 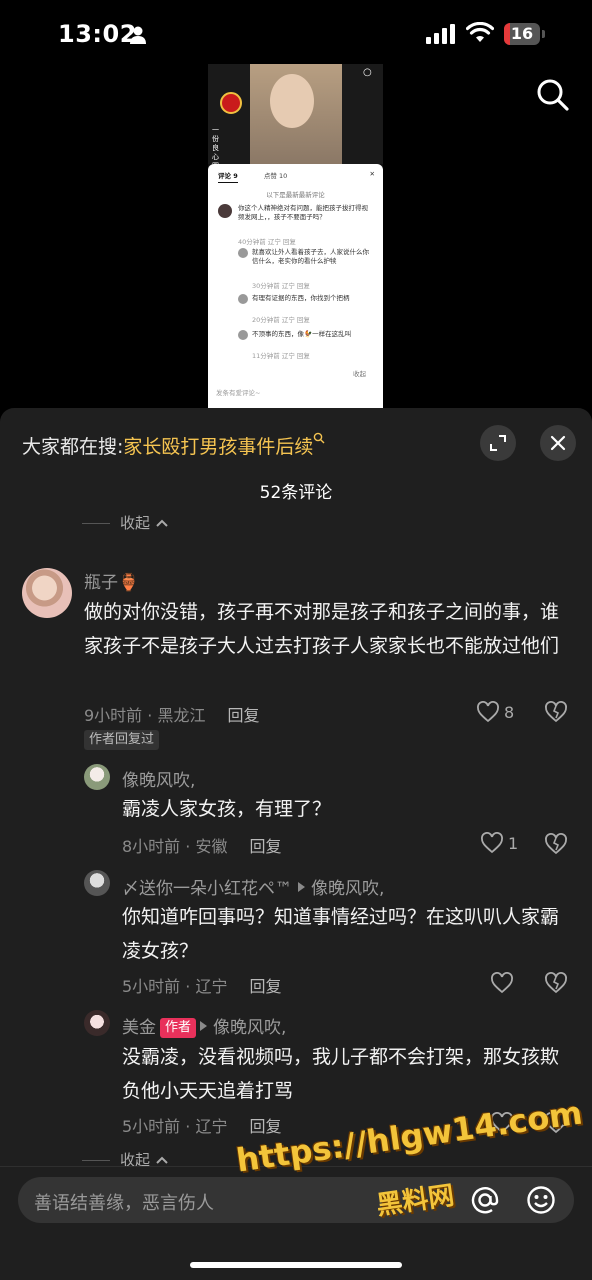 I want to click on like-button: 1, so click(x=499, y=843).